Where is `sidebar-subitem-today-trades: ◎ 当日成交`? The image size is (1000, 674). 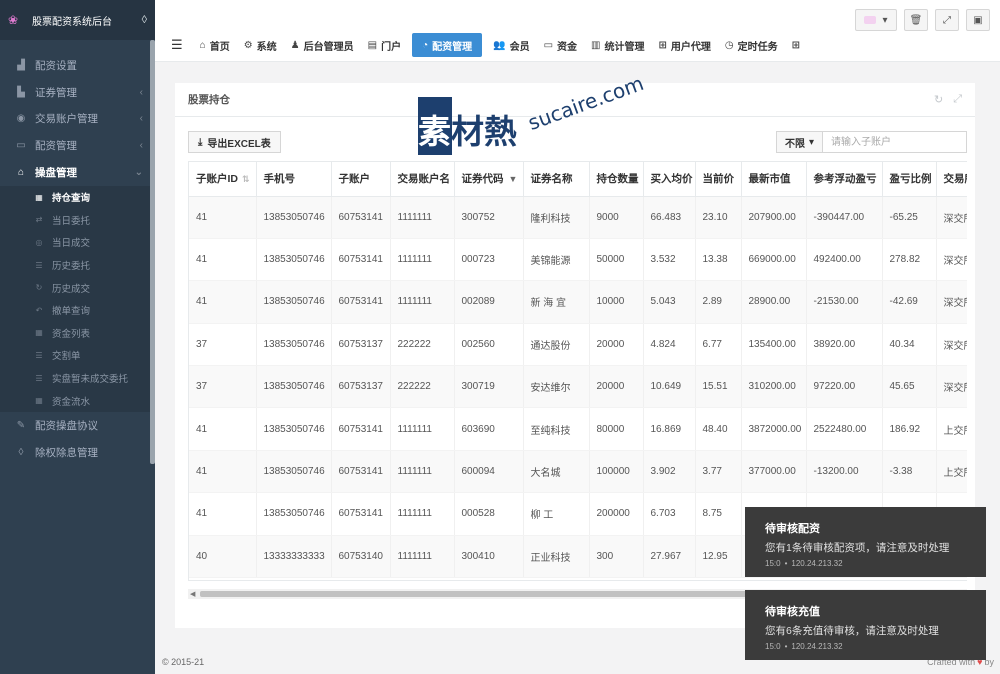
sidebar-subitem-today-trades: ◎ 当日成交 is located at coordinates (77, 242).